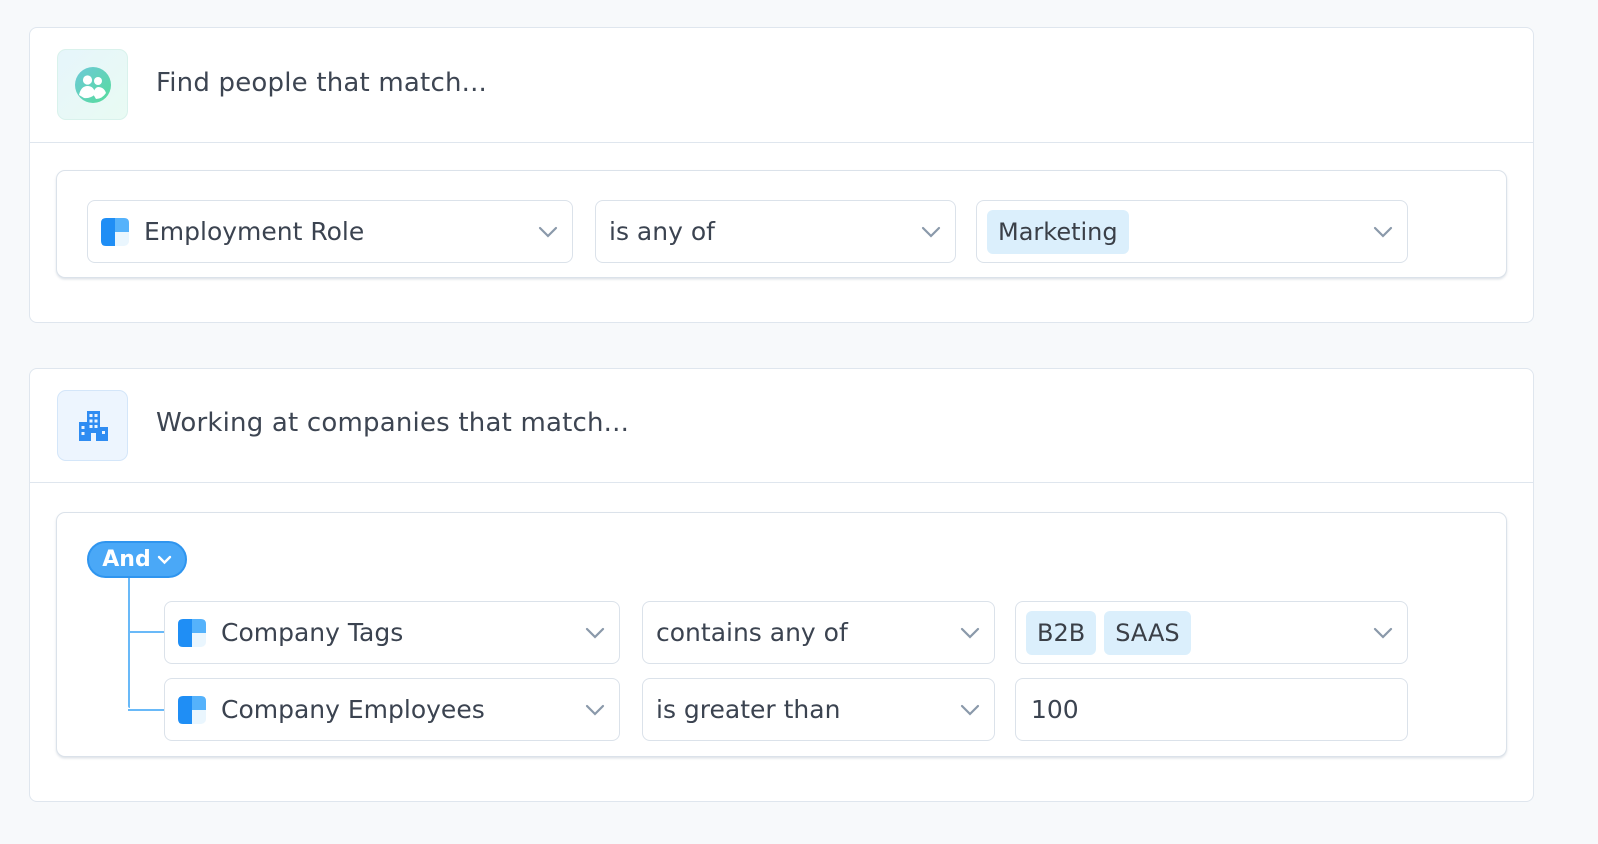 This screenshot has height=844, width=1598. What do you see at coordinates (1058, 231) in the screenshot?
I see `value-chip: Marketing` at bounding box center [1058, 231].